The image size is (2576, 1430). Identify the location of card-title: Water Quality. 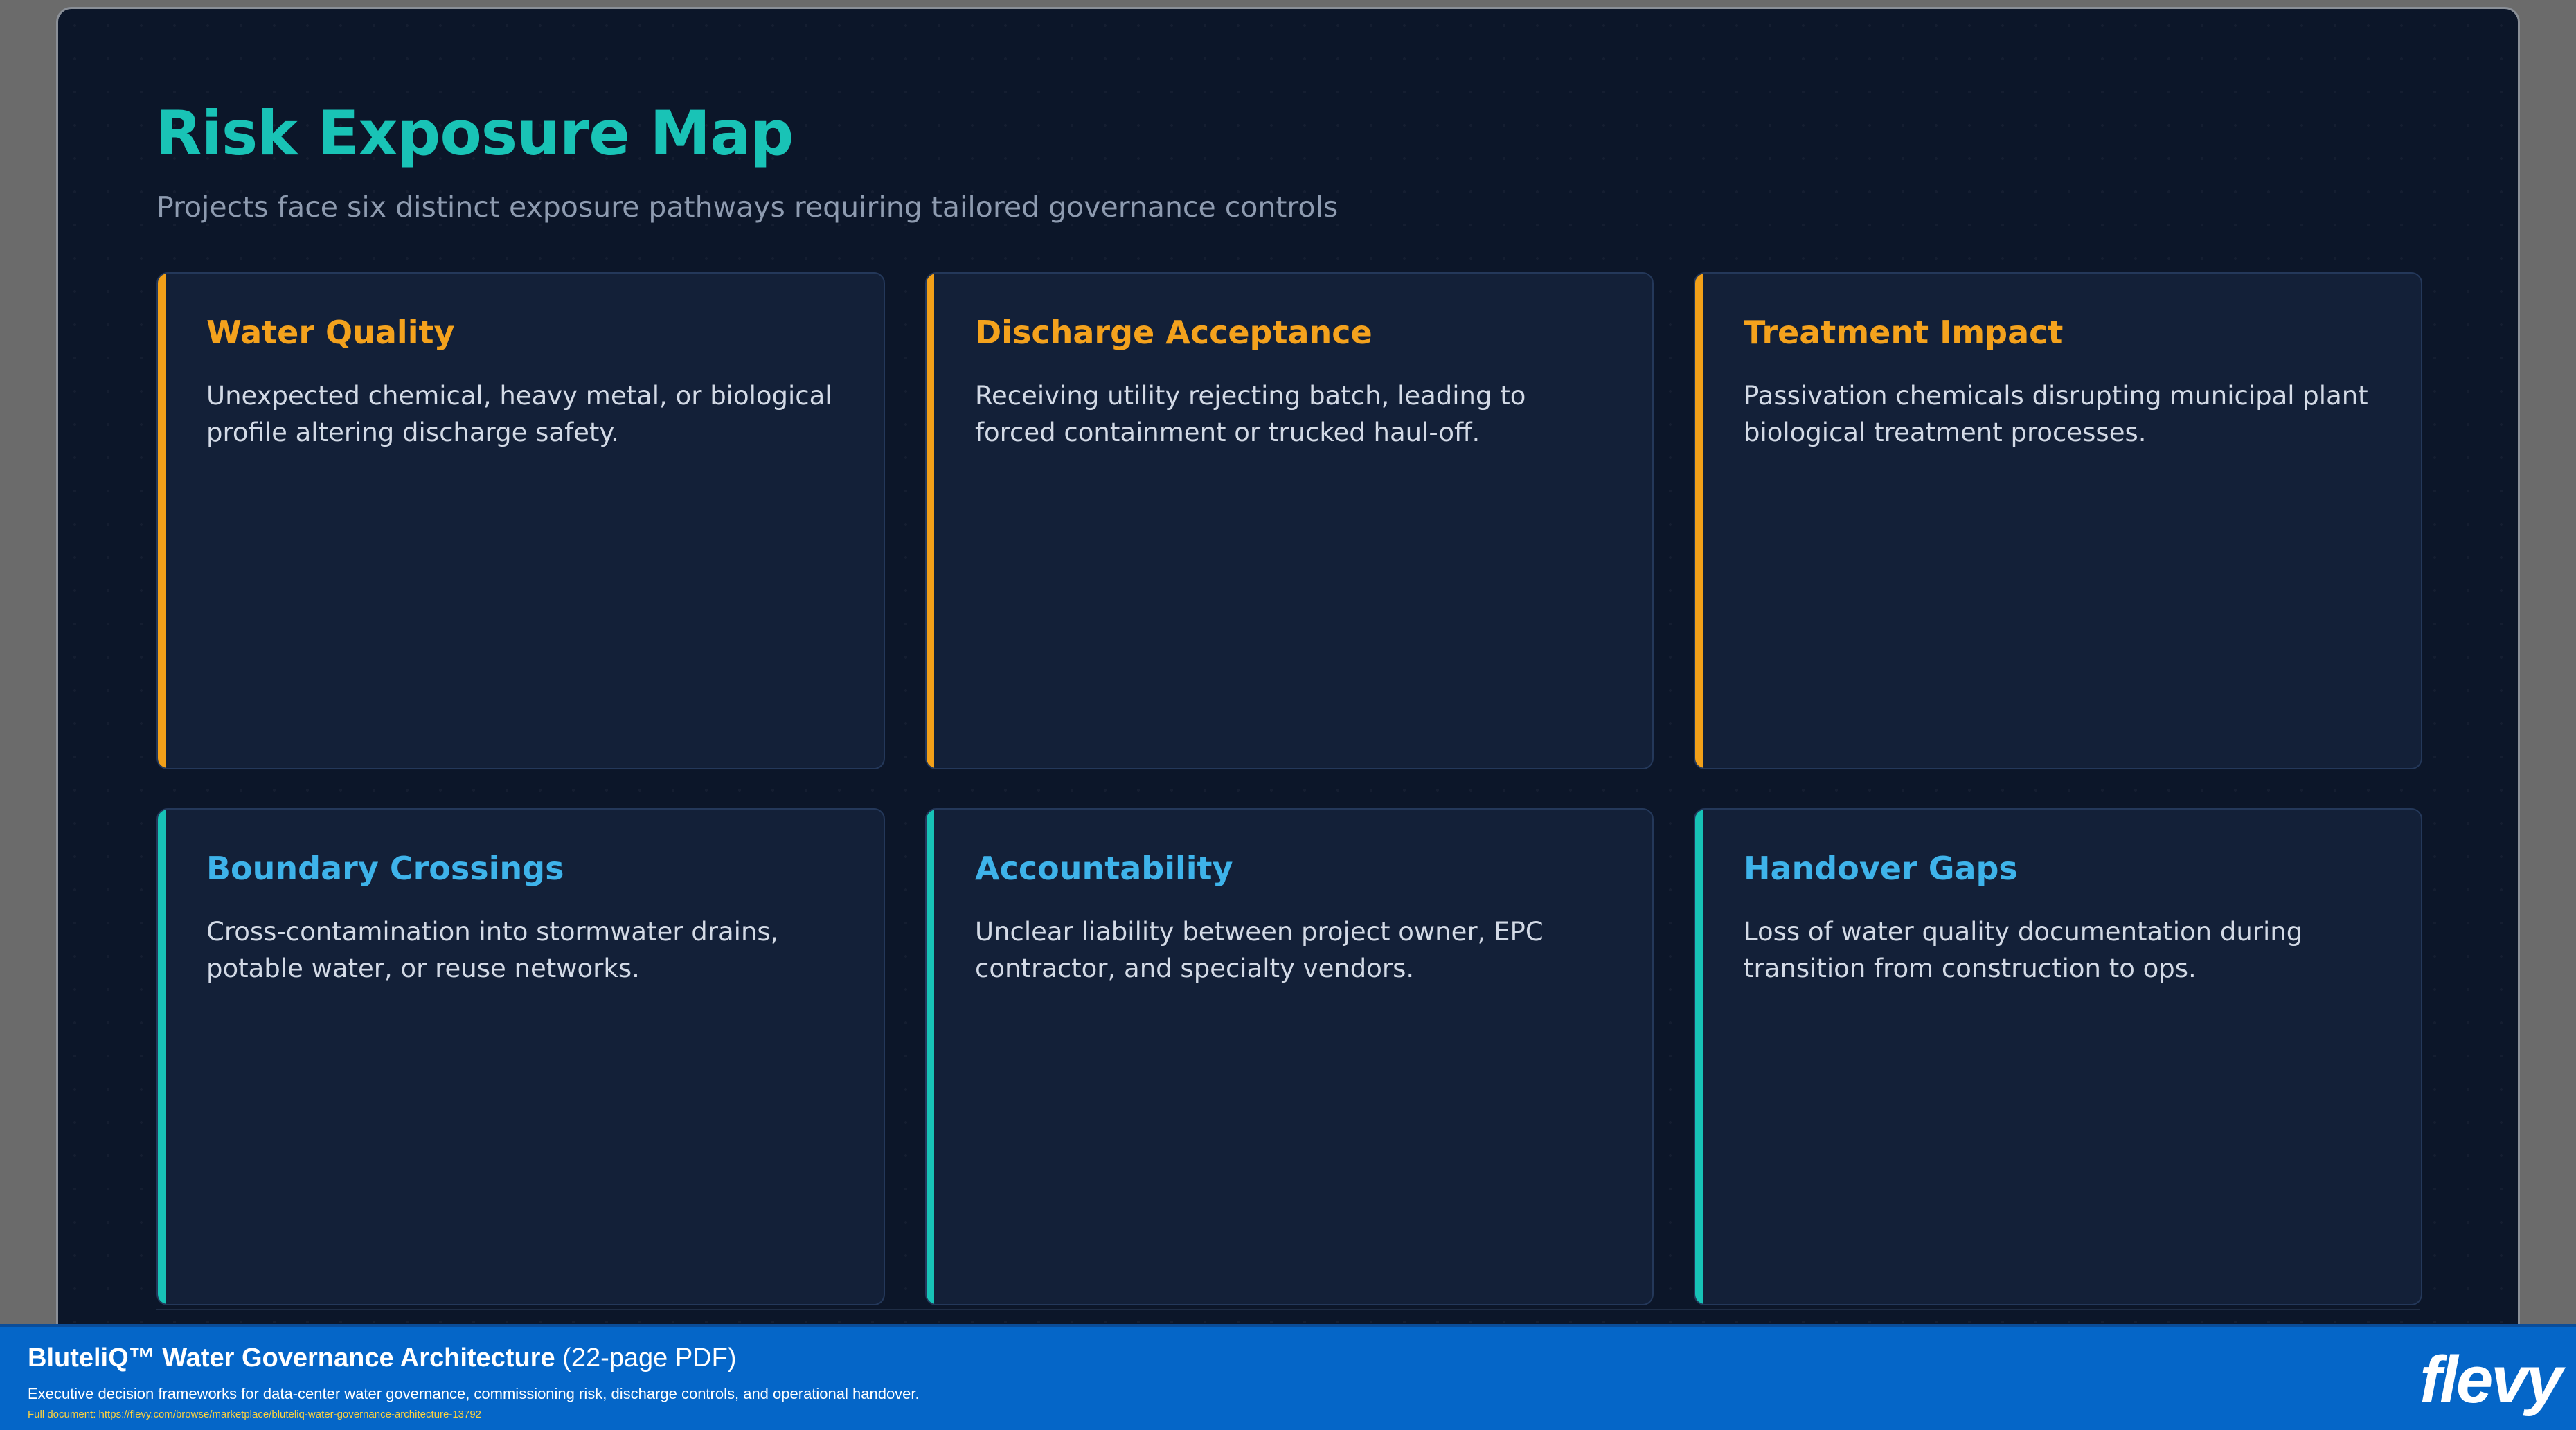
(330, 332).